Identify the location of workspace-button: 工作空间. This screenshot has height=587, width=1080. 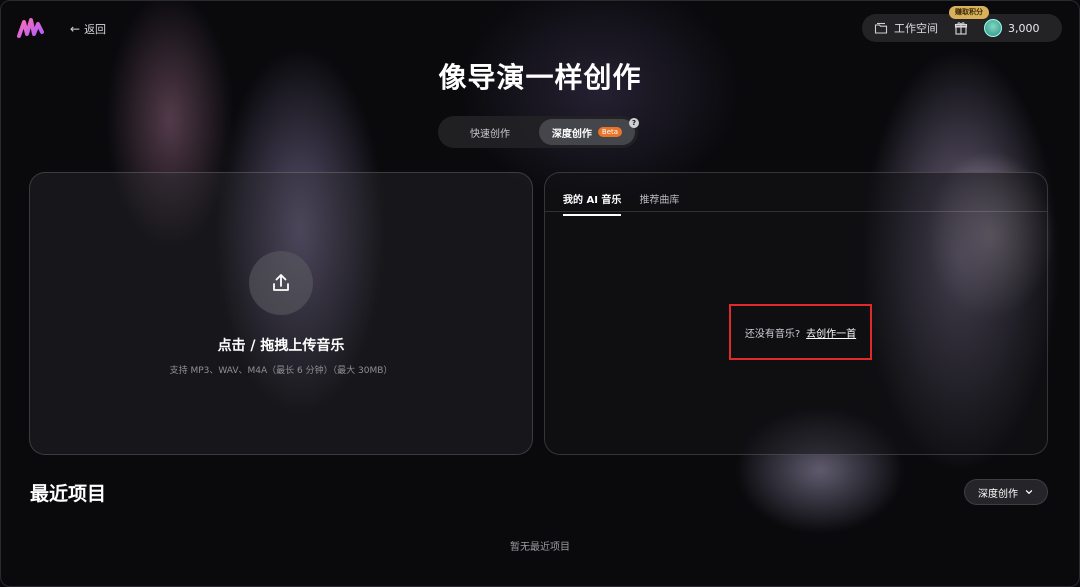
(906, 28).